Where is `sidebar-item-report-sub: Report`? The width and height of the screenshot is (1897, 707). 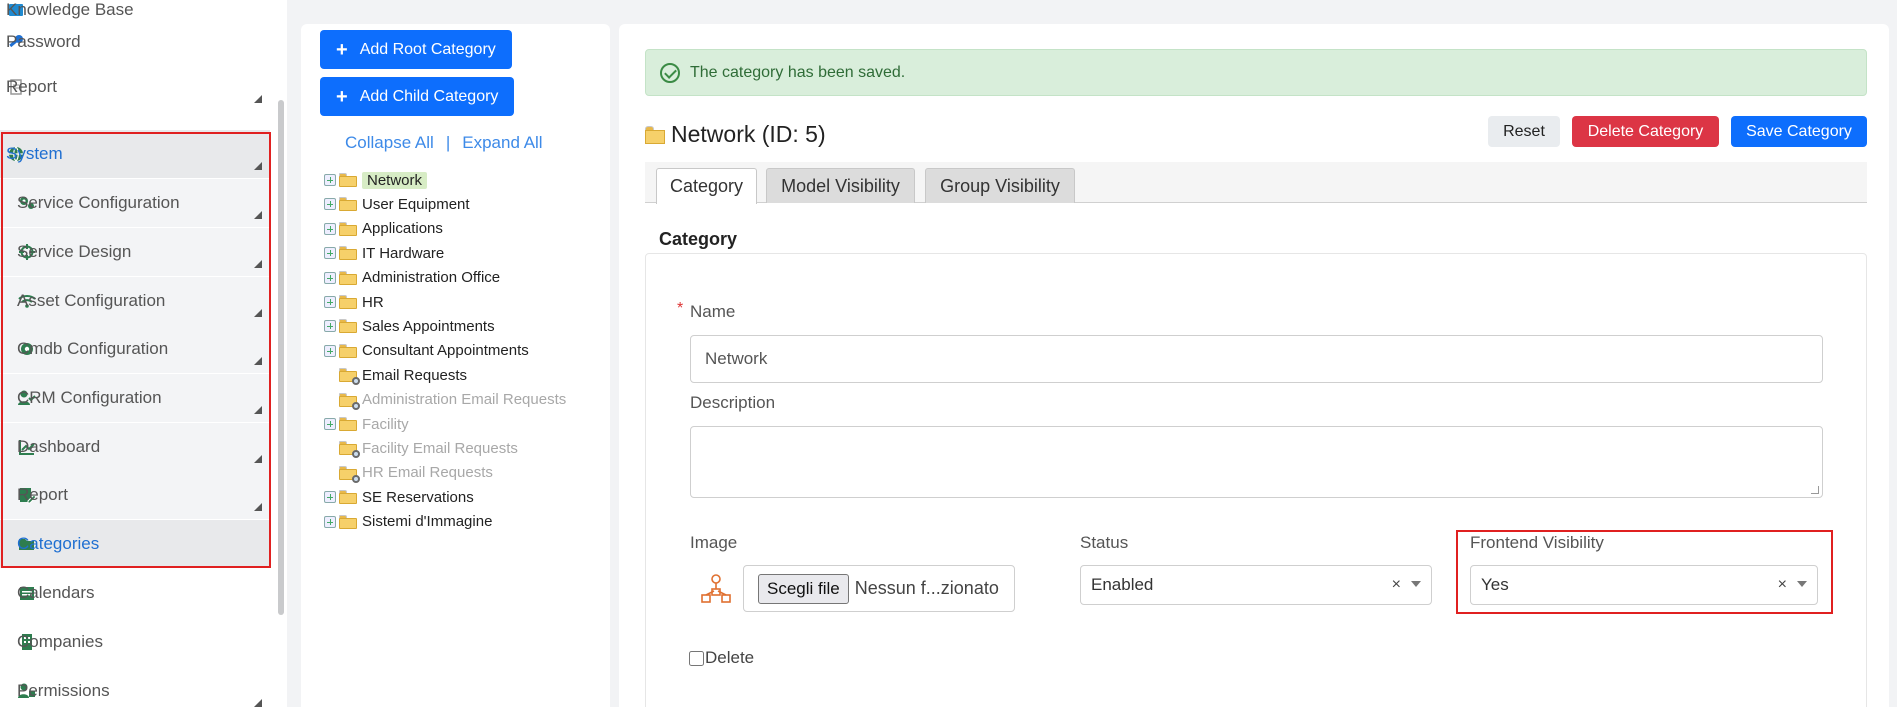 sidebar-item-report-sub: Report is located at coordinates (135, 495).